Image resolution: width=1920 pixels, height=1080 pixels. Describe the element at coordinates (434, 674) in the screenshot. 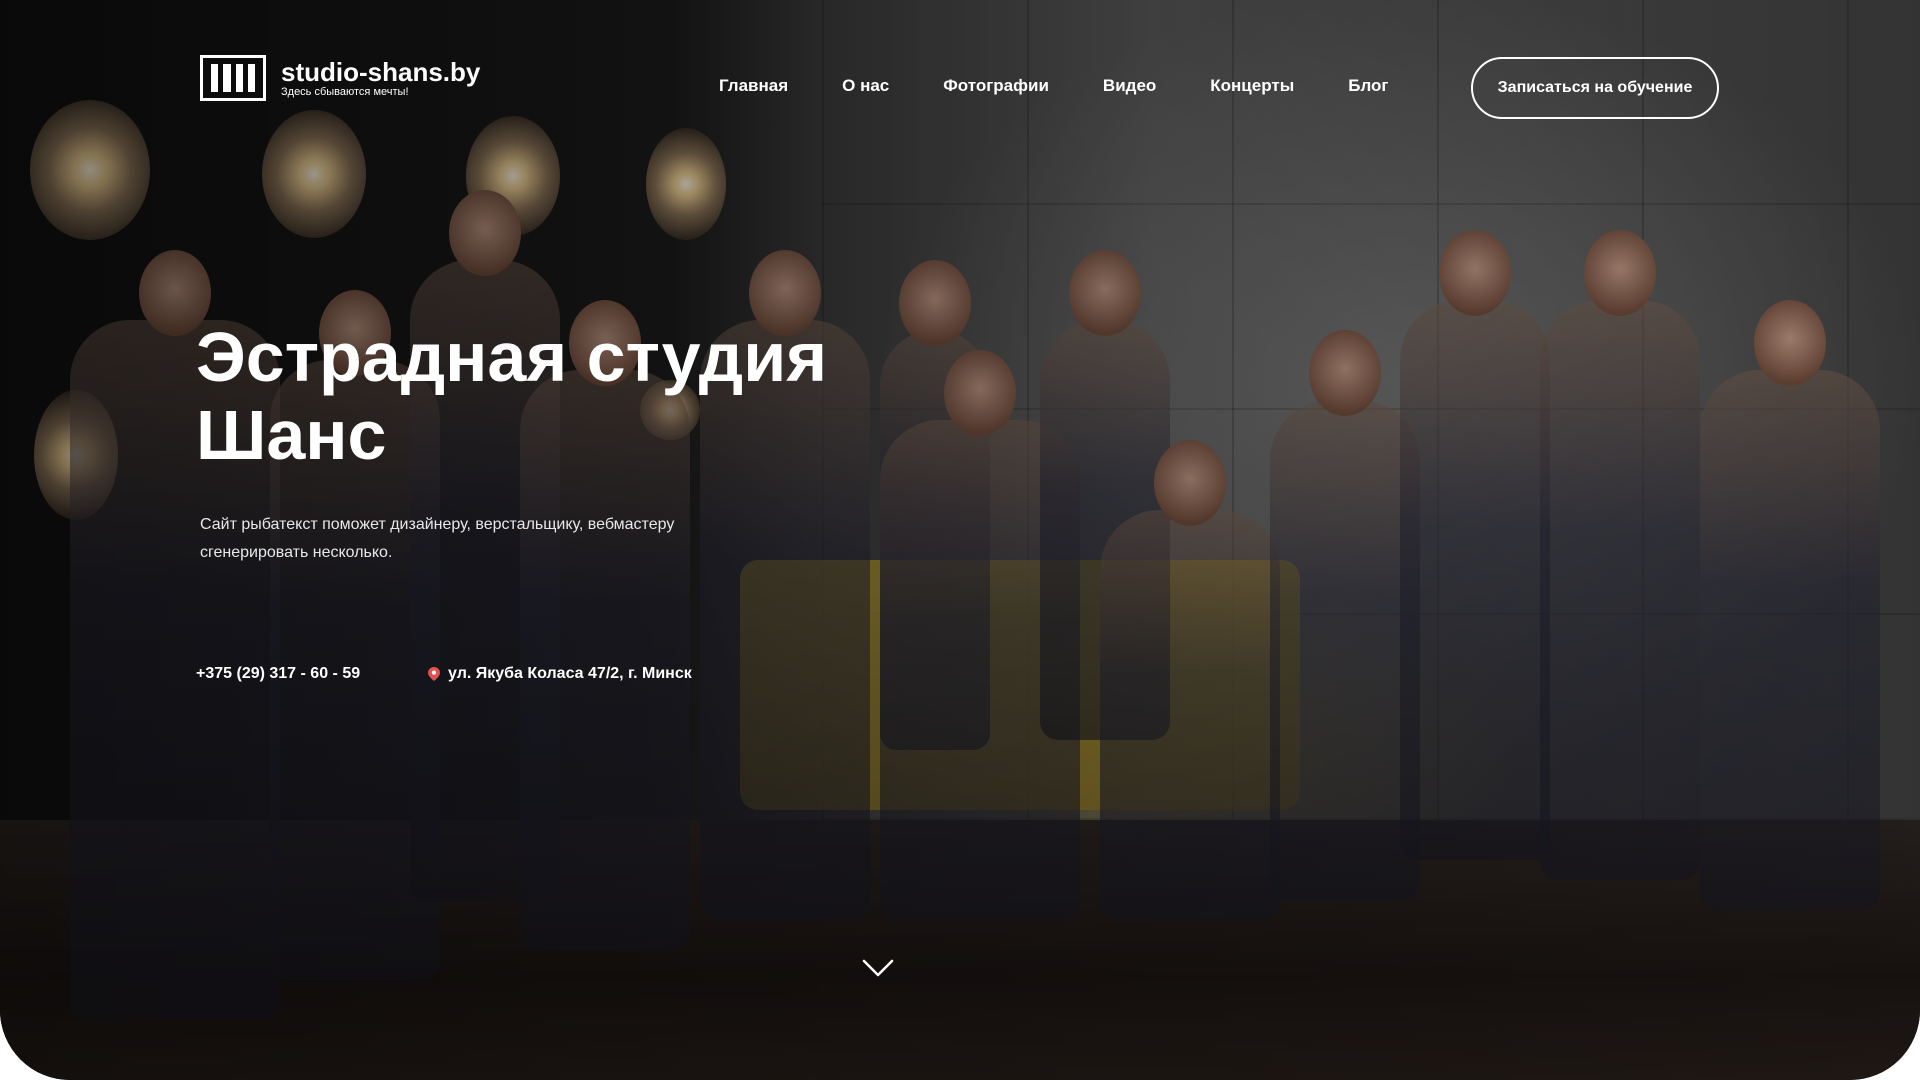

I see `map-pin-icon` at that location.